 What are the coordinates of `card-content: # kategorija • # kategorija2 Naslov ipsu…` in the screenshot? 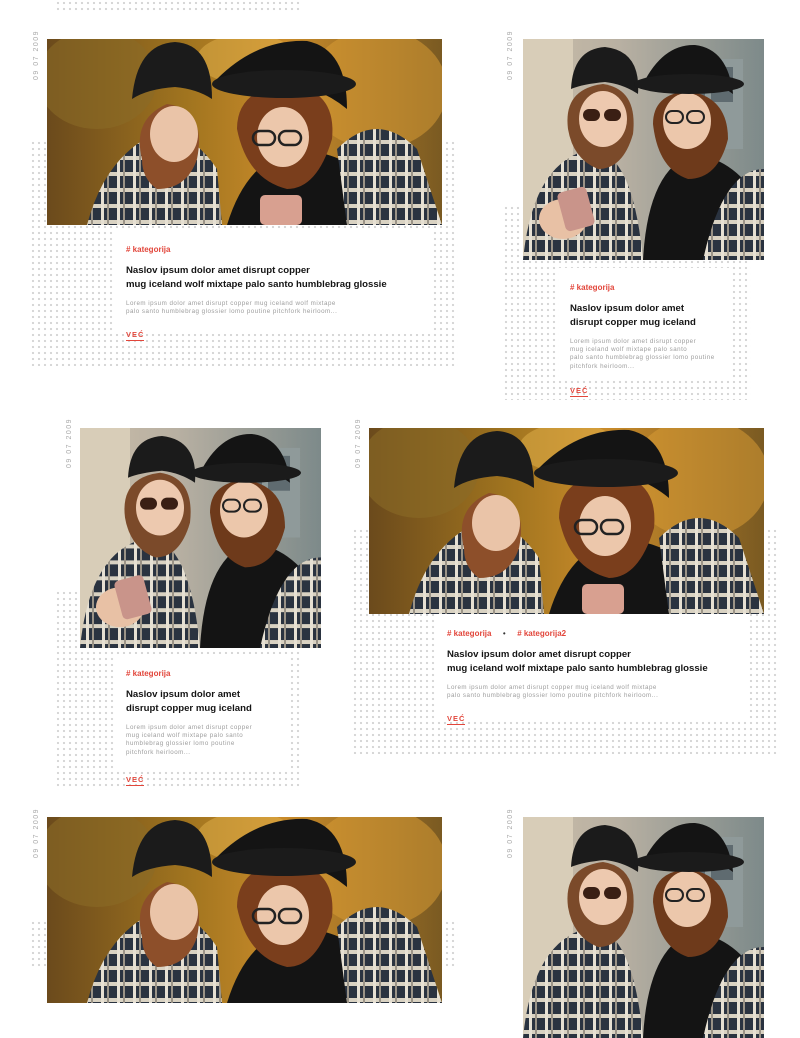 It's located at (591, 670).